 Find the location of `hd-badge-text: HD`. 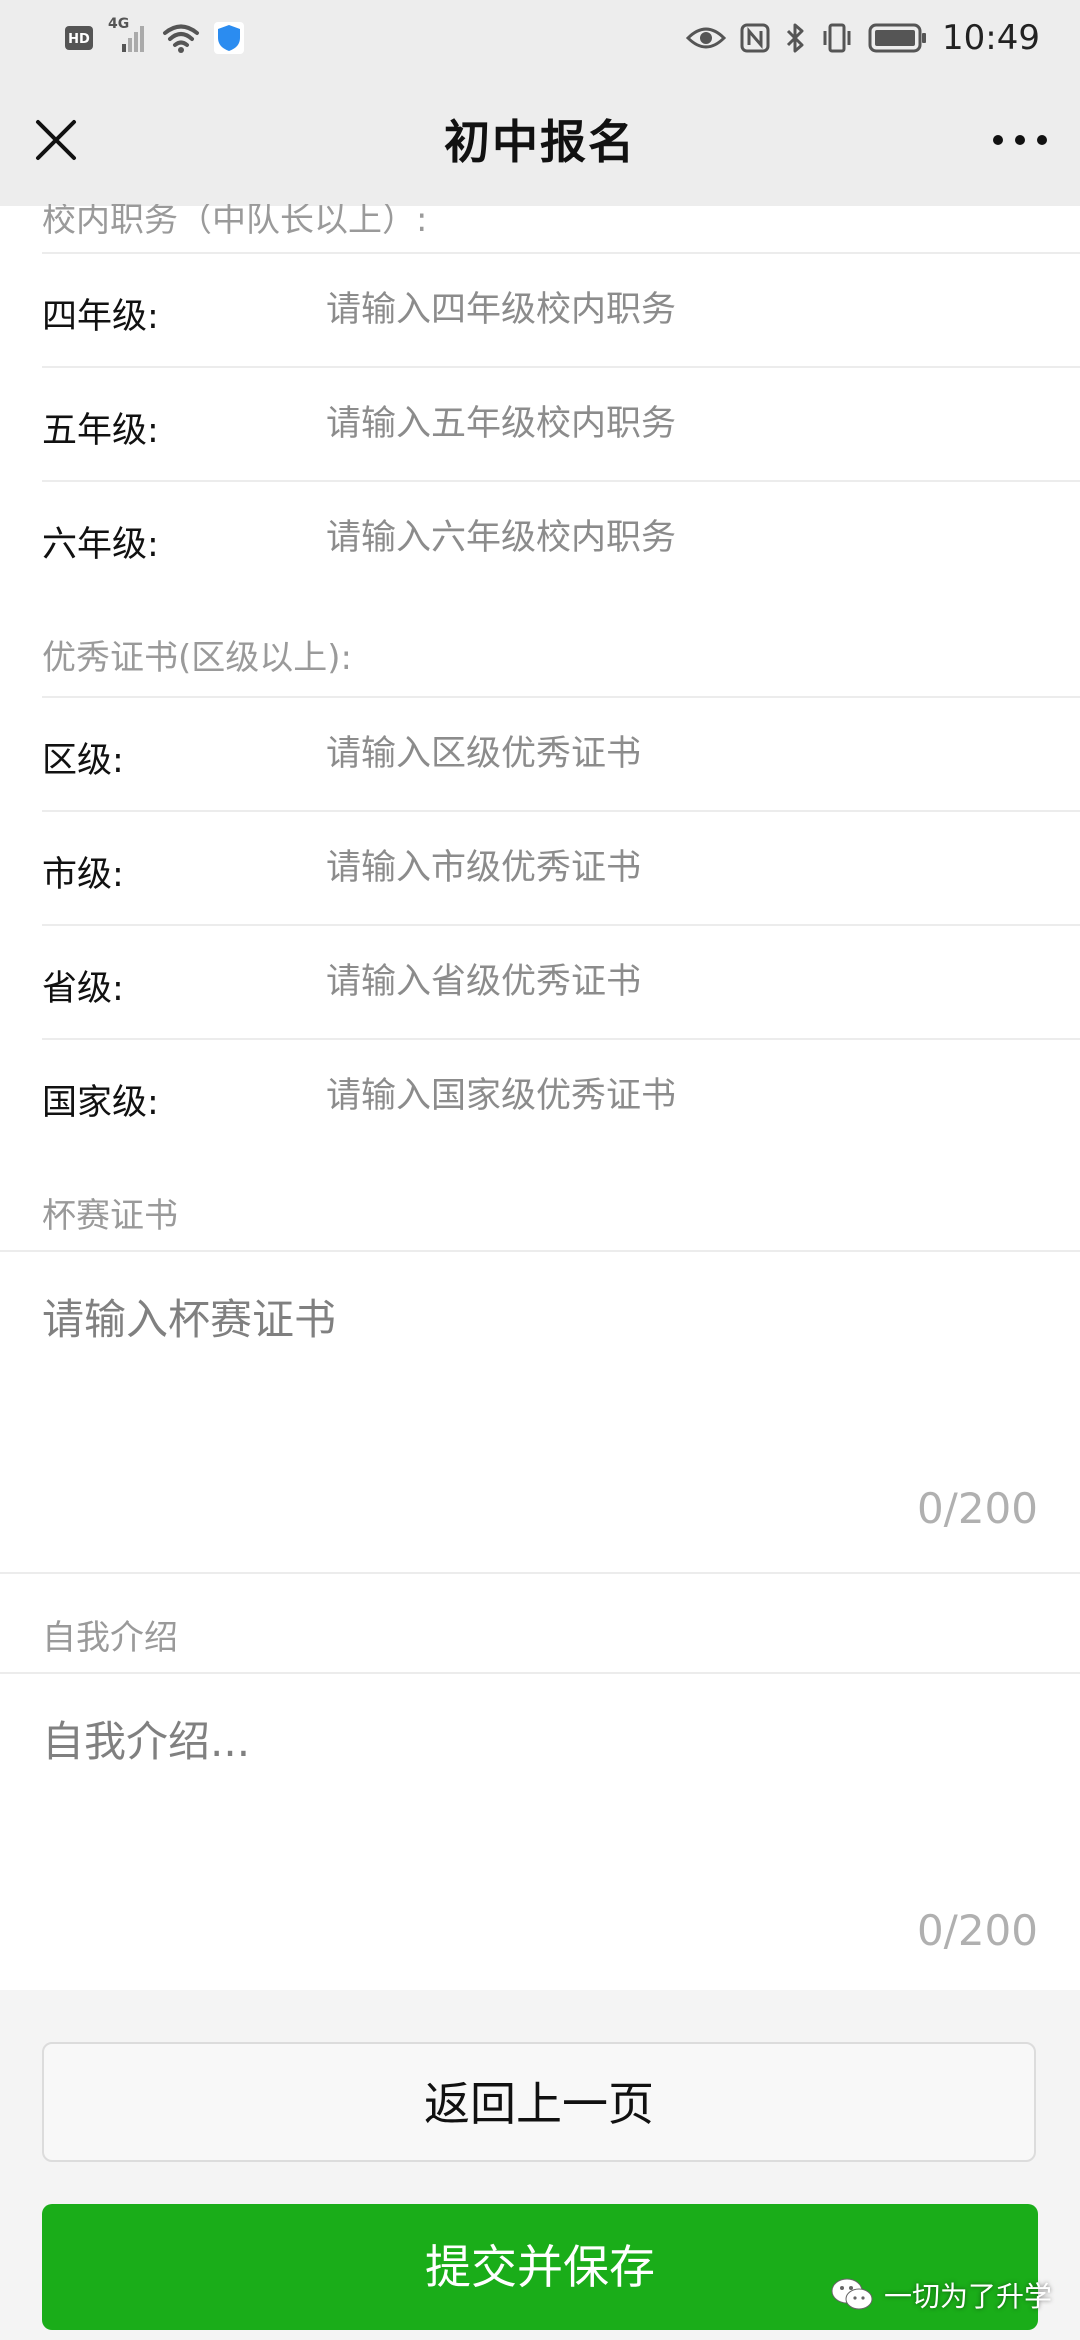

hd-badge-text: HD is located at coordinates (79, 39).